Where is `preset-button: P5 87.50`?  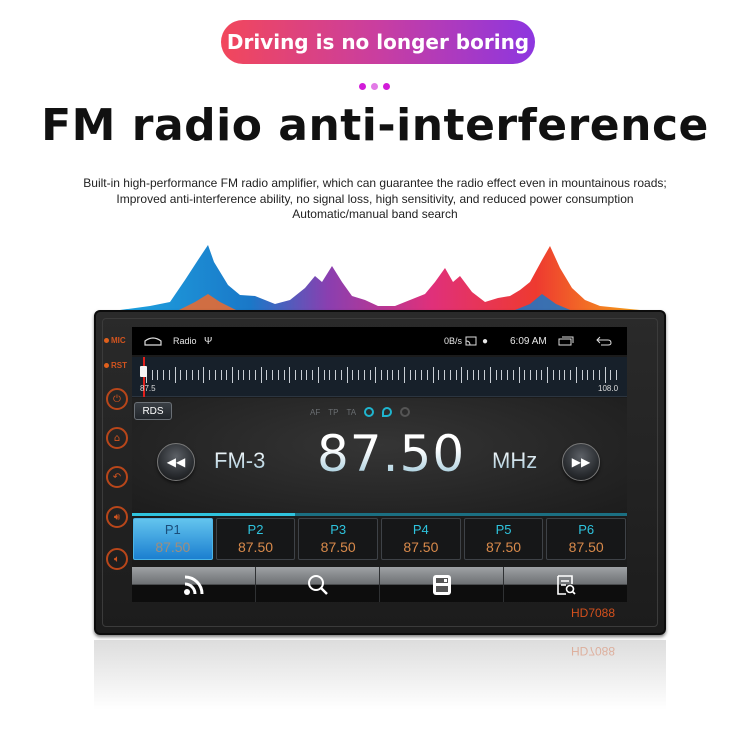
preset-button: P5 87.50 is located at coordinates (503, 539).